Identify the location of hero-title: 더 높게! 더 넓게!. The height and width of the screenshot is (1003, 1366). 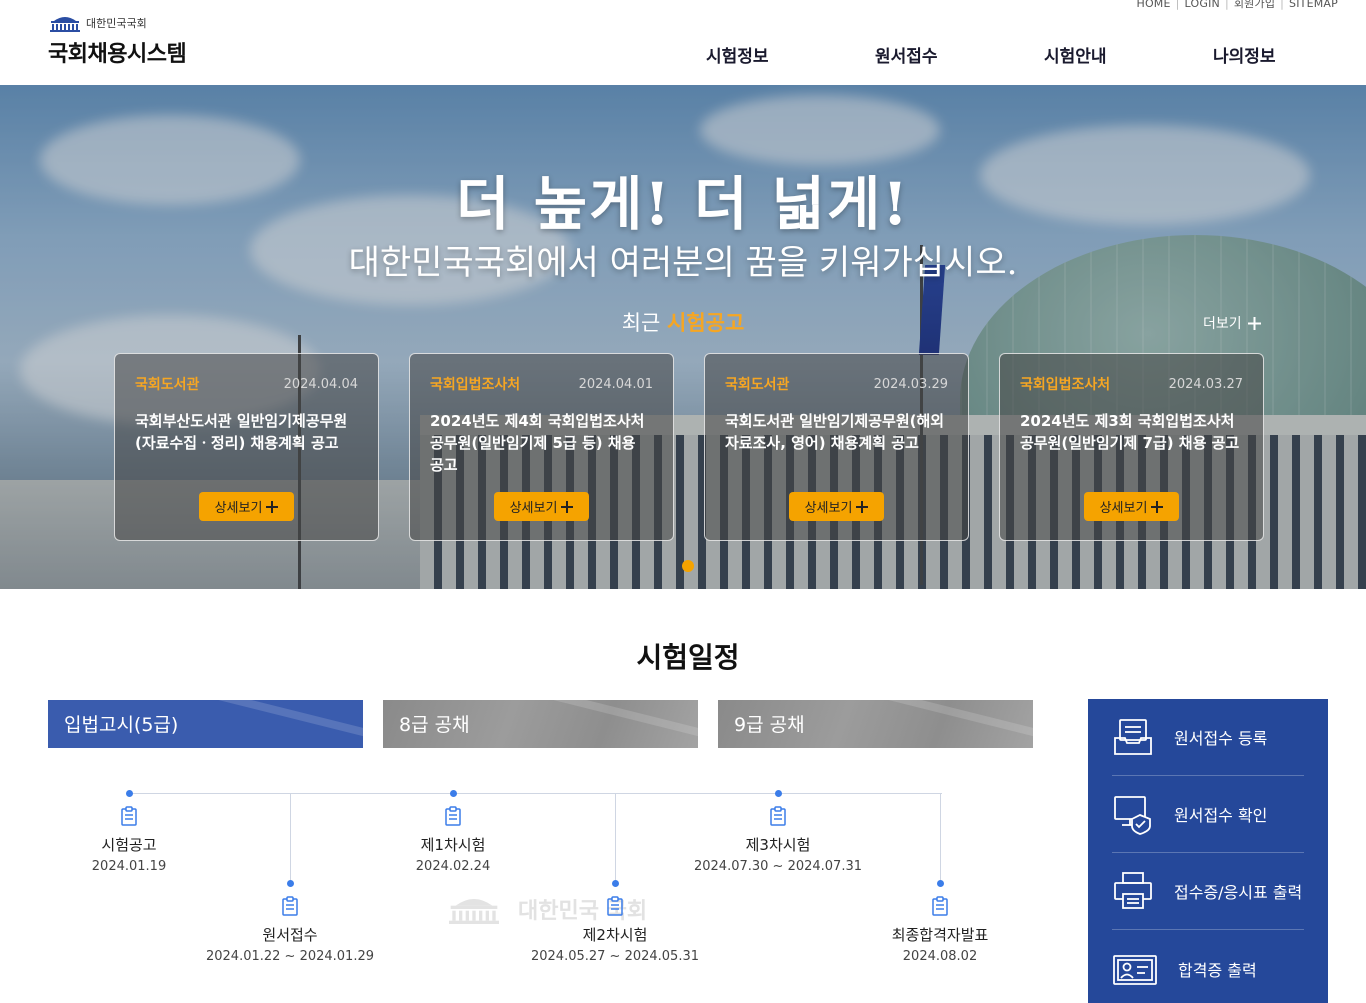
(683, 204).